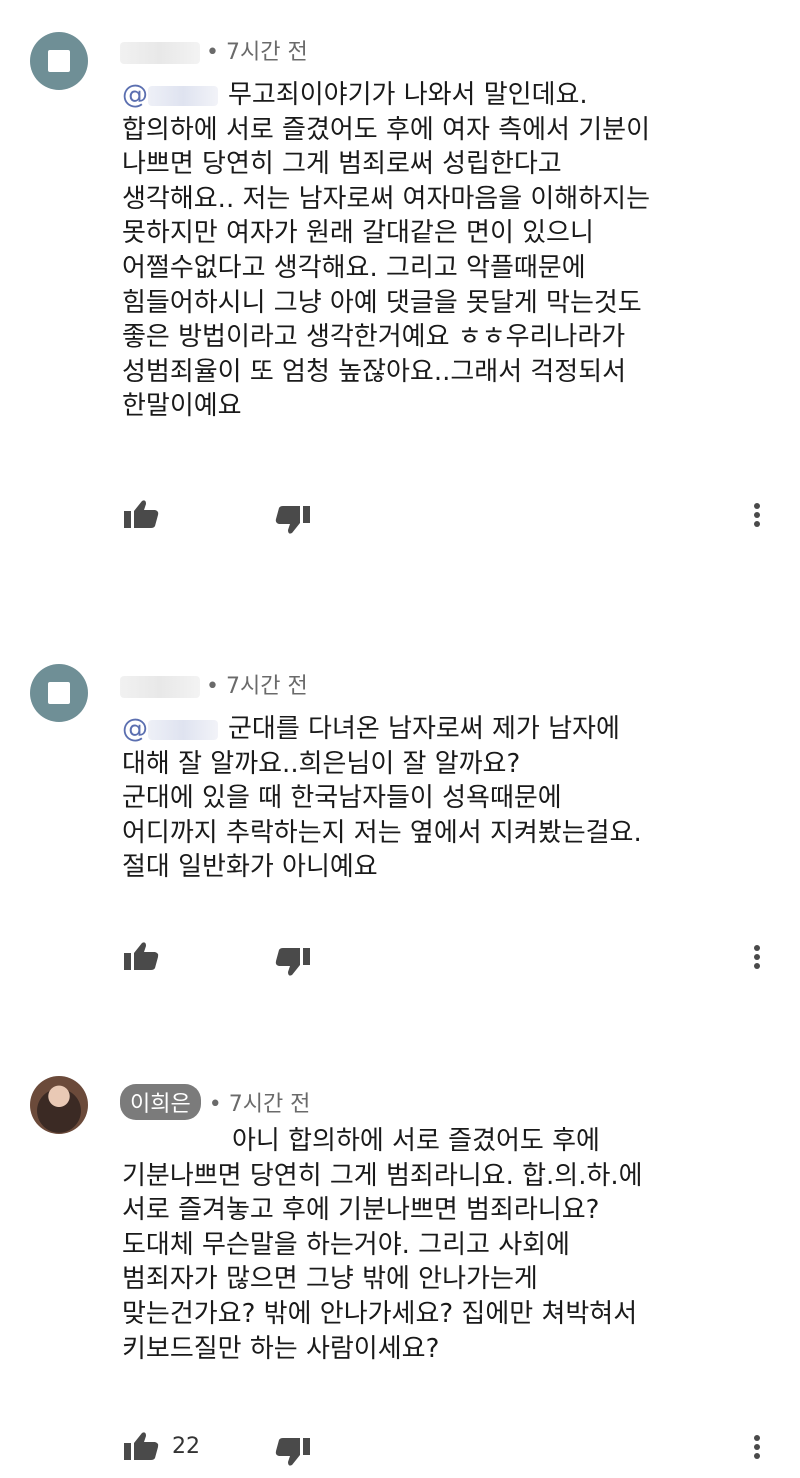 The height and width of the screenshot is (1478, 800). What do you see at coordinates (186, 1446) in the screenshot?
I see `like-count: 22` at bounding box center [186, 1446].